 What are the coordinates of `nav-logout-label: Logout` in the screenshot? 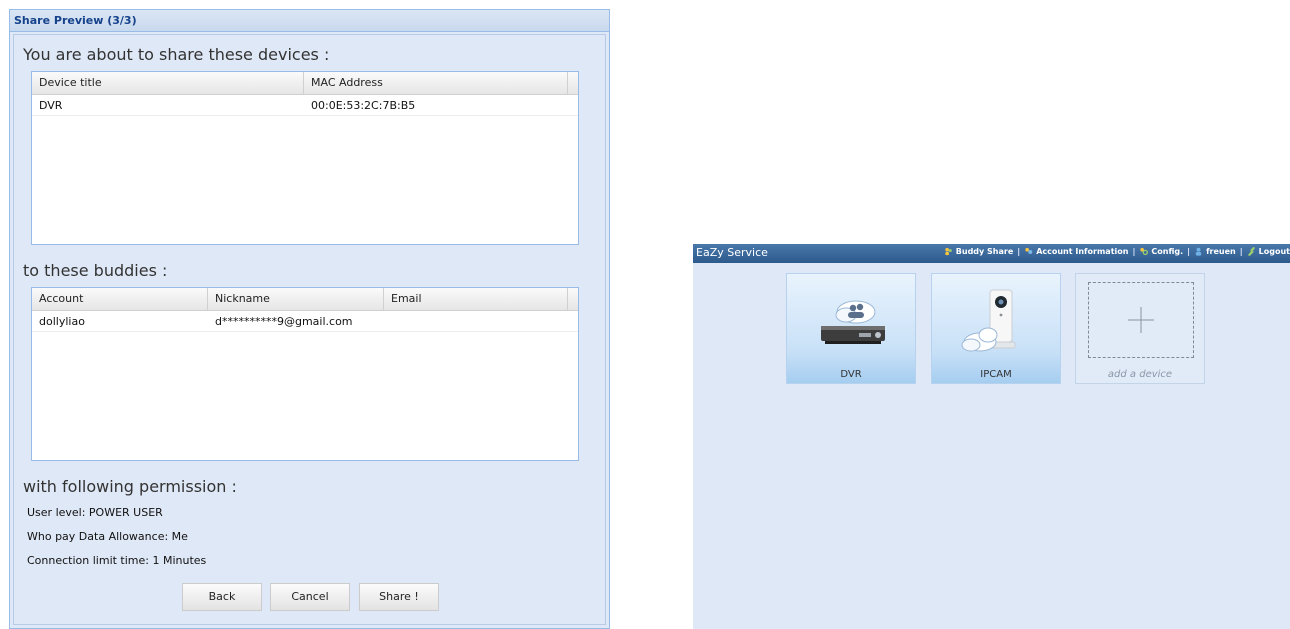 It's located at (1274, 251).